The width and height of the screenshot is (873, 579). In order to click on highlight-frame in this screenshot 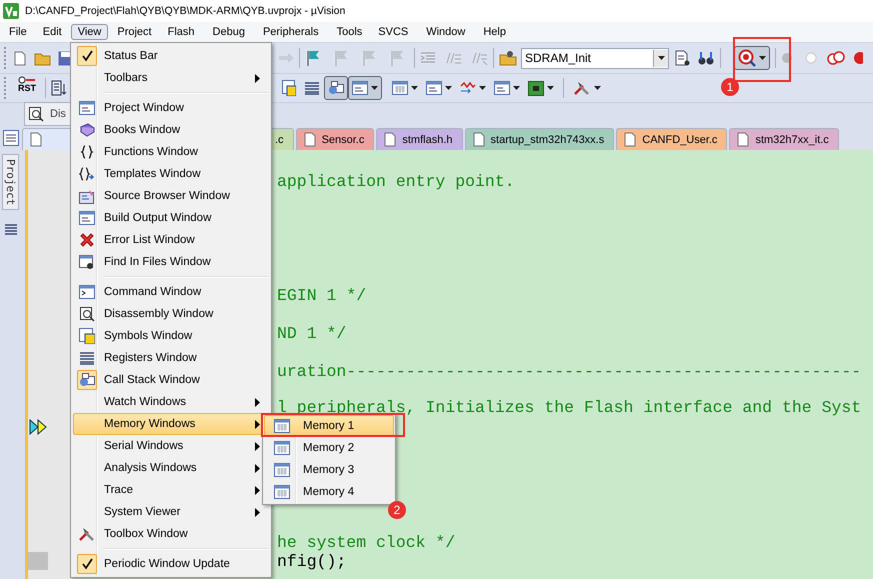, I will do `click(762, 59)`.